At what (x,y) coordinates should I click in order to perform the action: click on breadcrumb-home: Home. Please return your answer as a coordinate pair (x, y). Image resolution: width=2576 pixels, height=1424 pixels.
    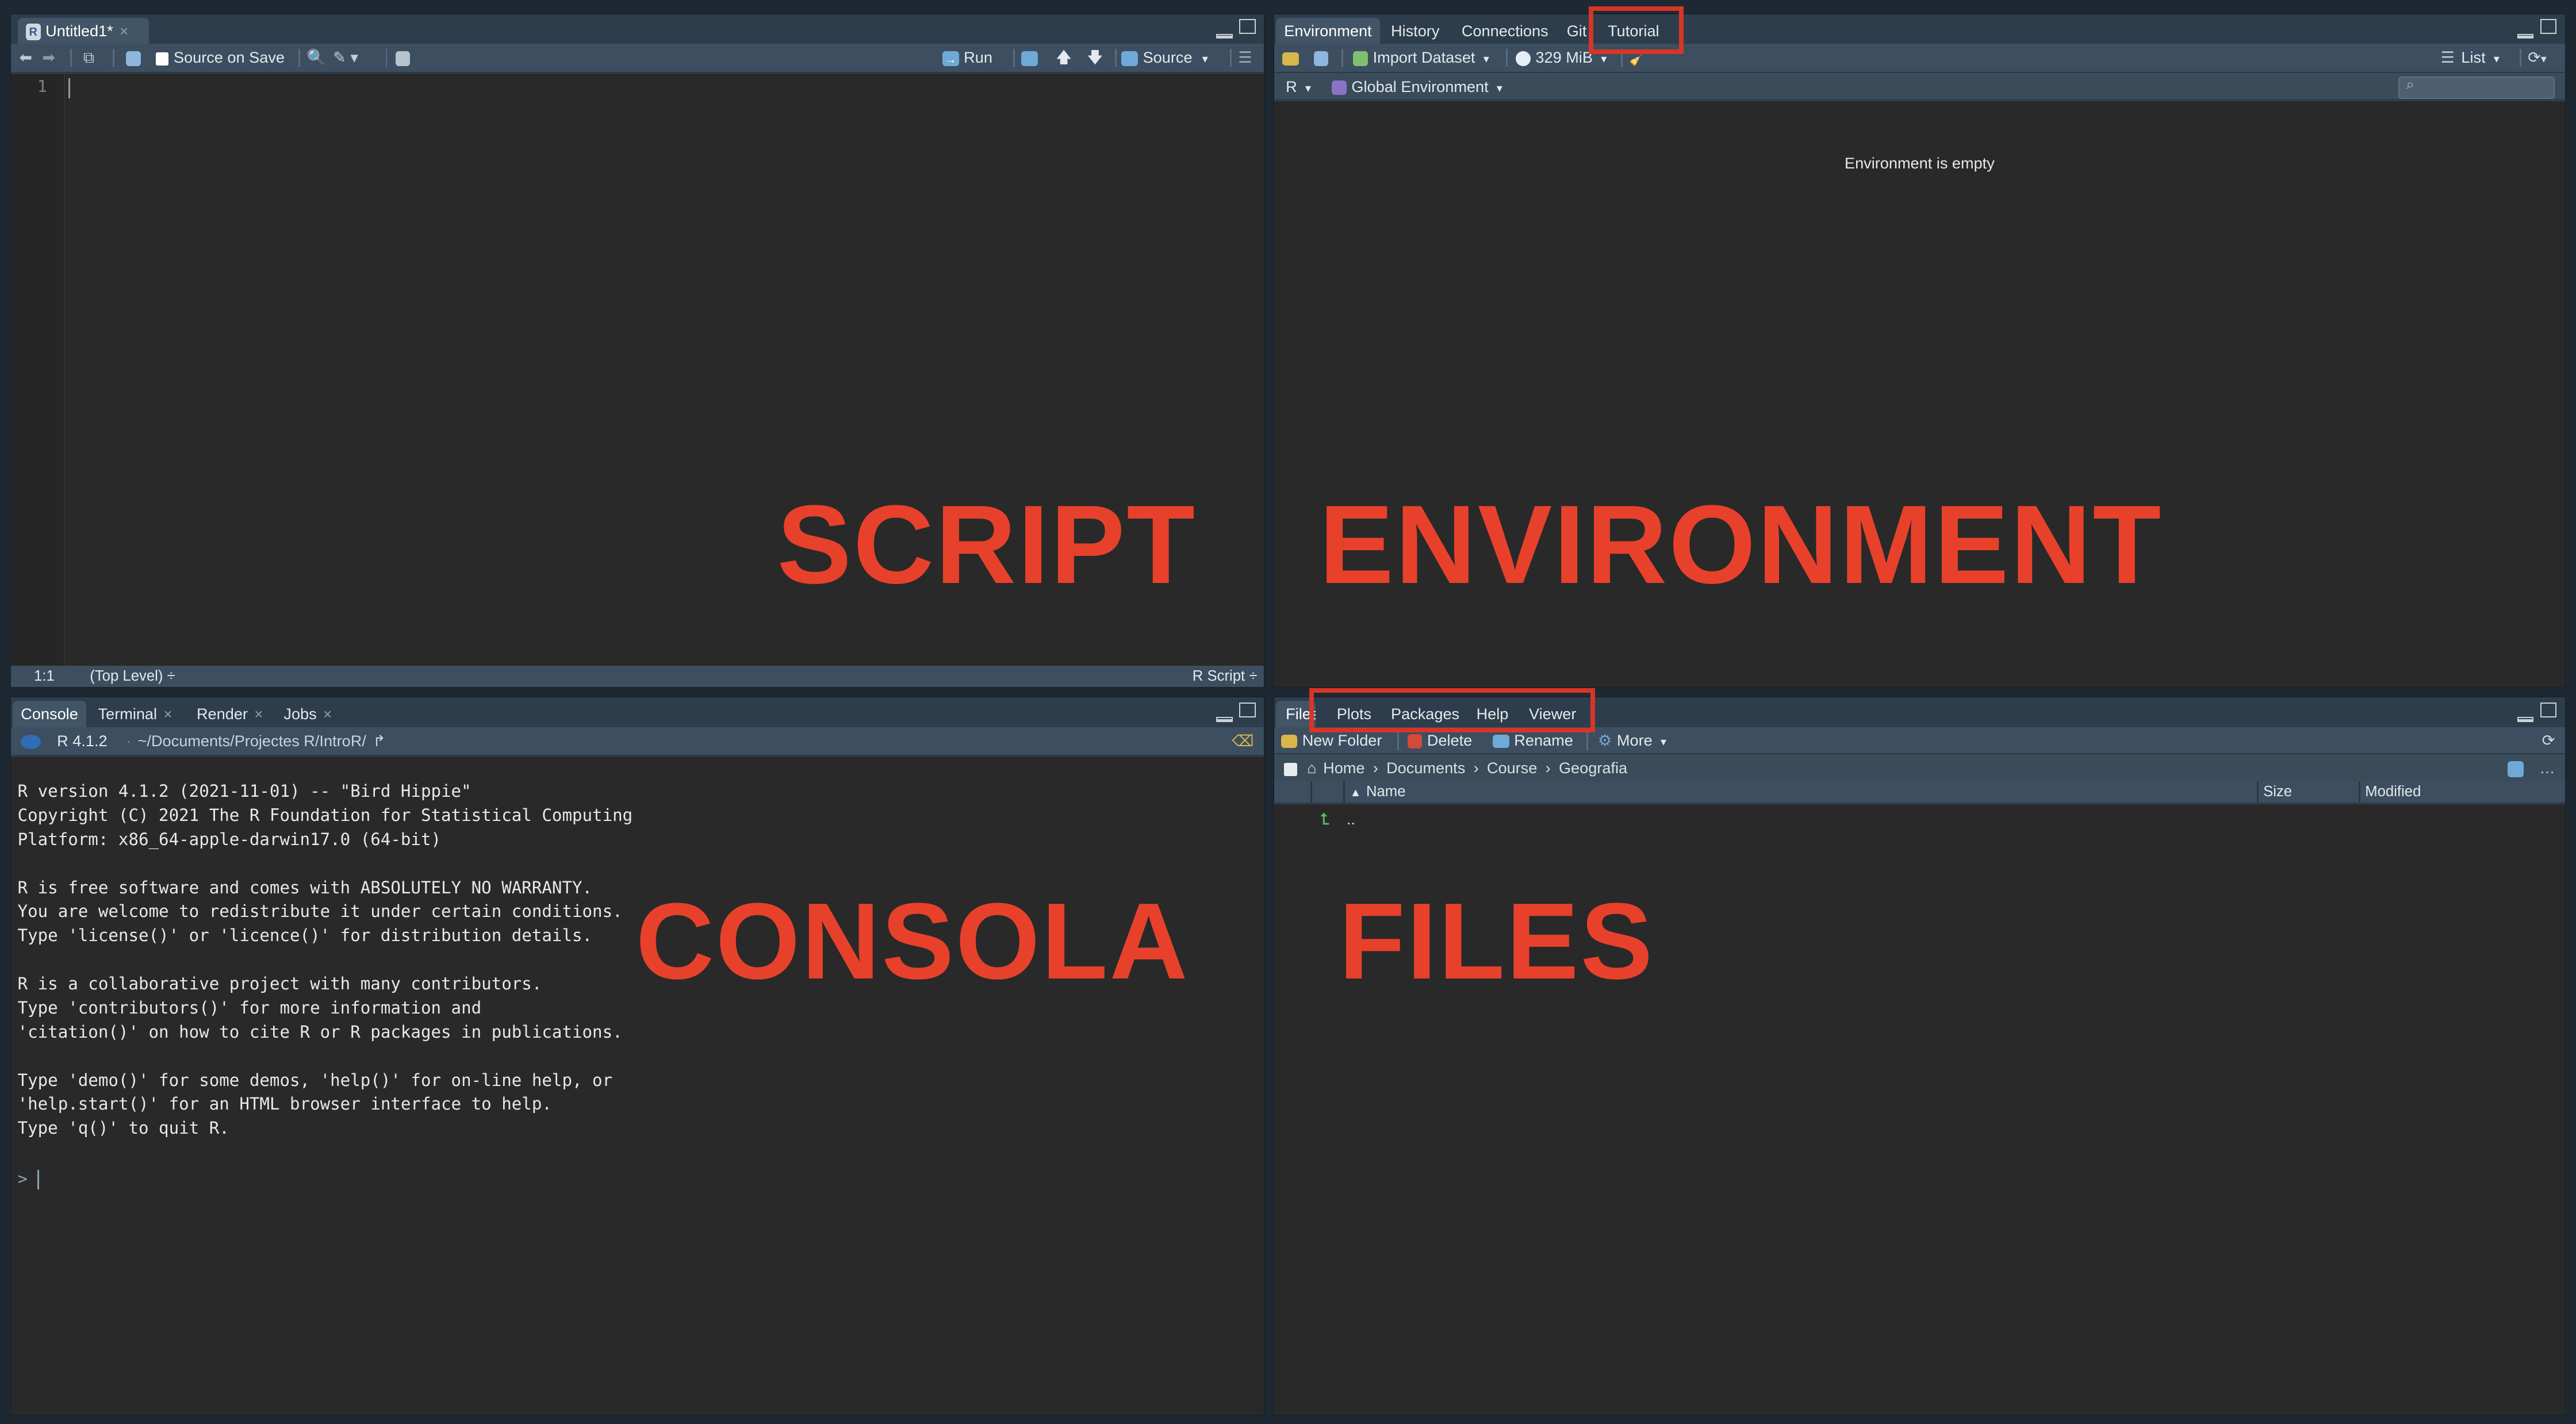
    Looking at the image, I should click on (1343, 768).